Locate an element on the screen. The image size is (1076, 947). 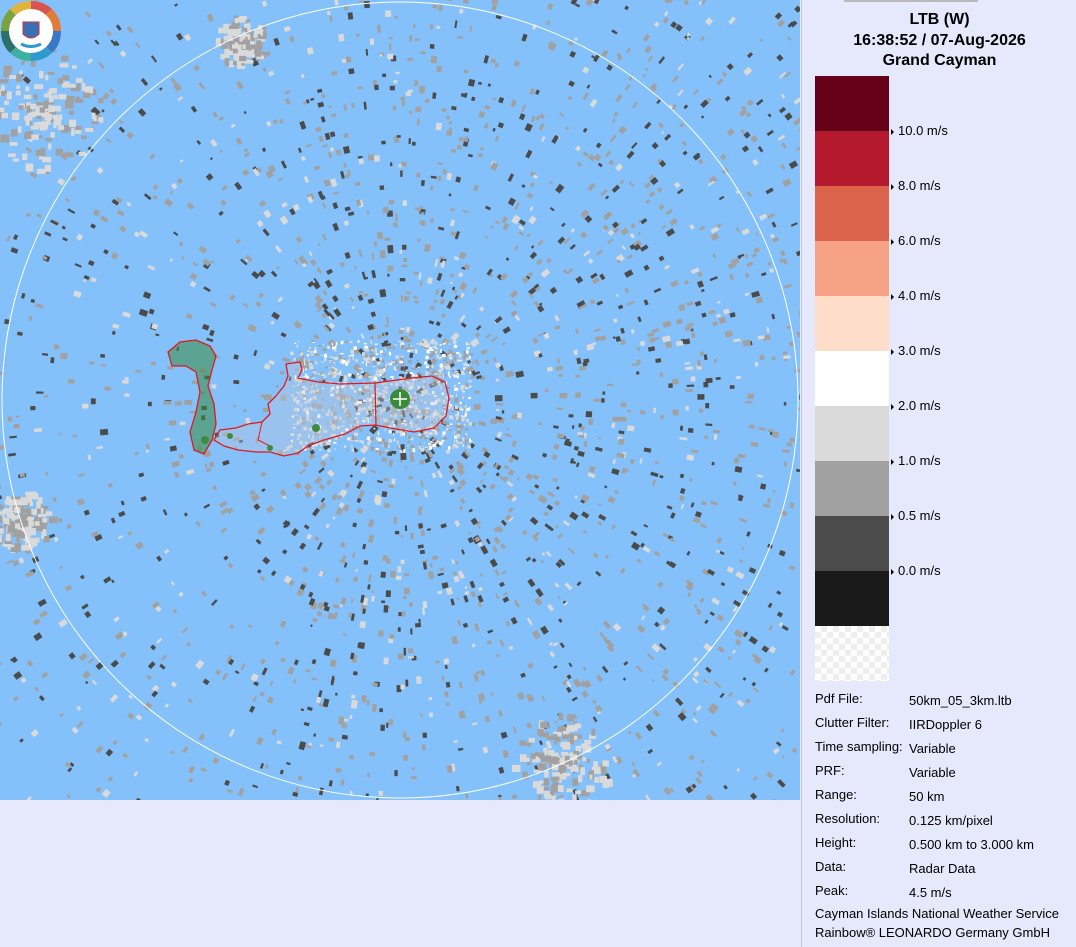
info-row: Peak: 4.5 m/s is located at coordinates (945, 893).